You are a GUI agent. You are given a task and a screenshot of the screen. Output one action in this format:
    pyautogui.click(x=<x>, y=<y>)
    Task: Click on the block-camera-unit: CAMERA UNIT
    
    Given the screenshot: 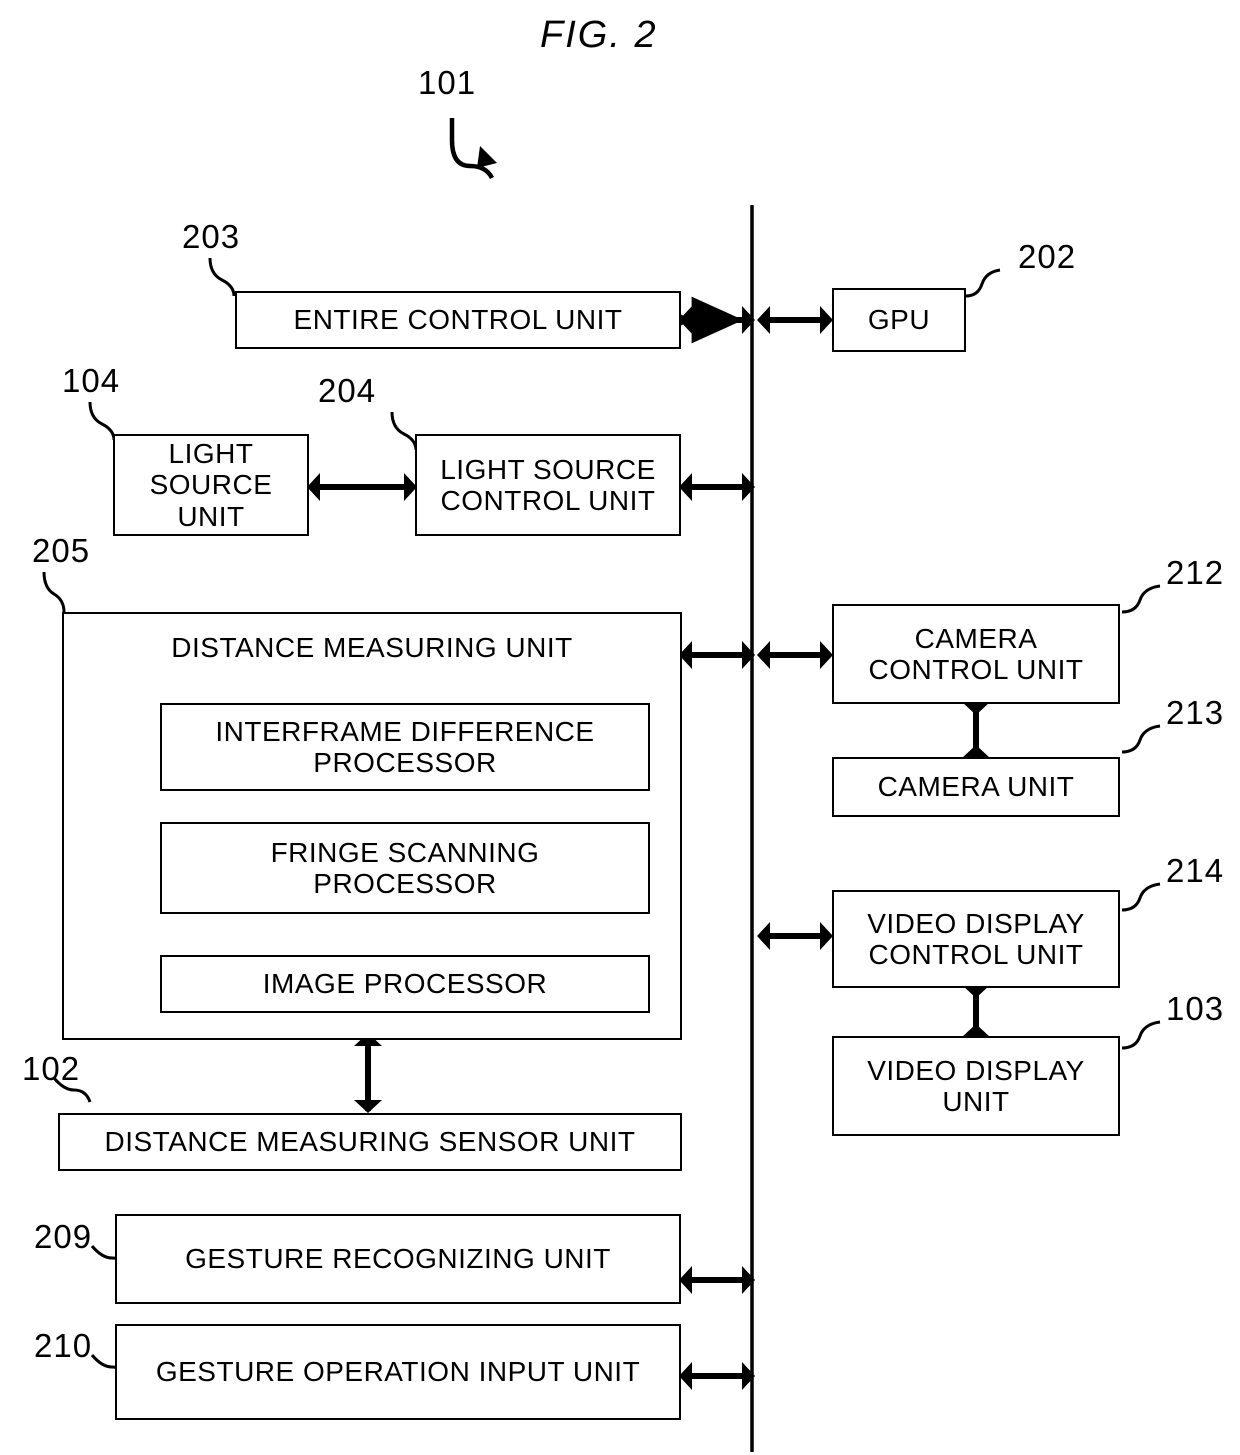 What is the action you would take?
    pyautogui.click(x=976, y=787)
    